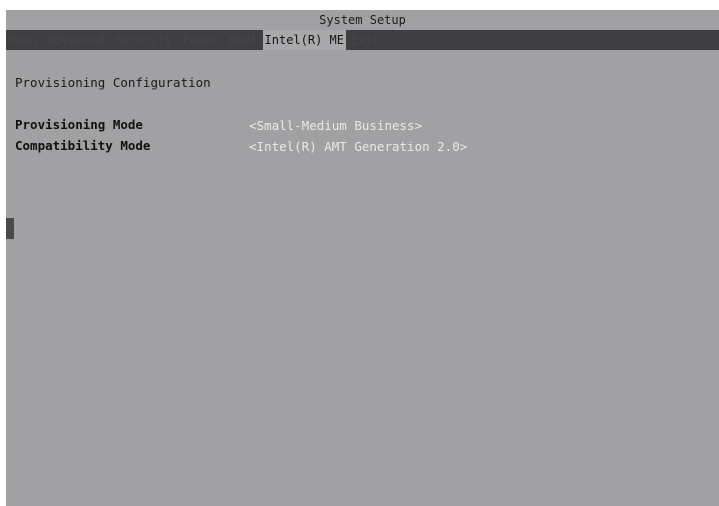  I want to click on tab-advanced: Advanced, so click(76, 40).